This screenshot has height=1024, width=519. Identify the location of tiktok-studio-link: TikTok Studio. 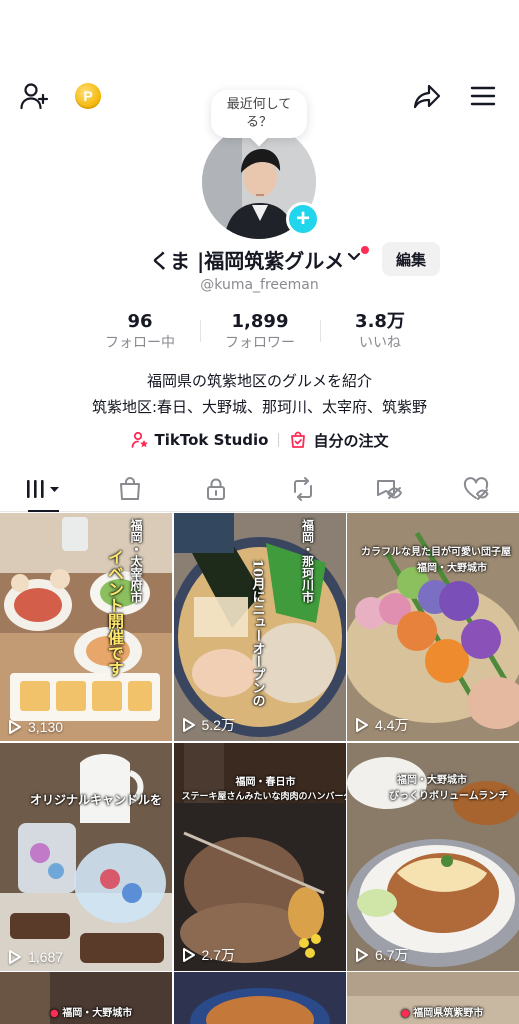
(200, 440).